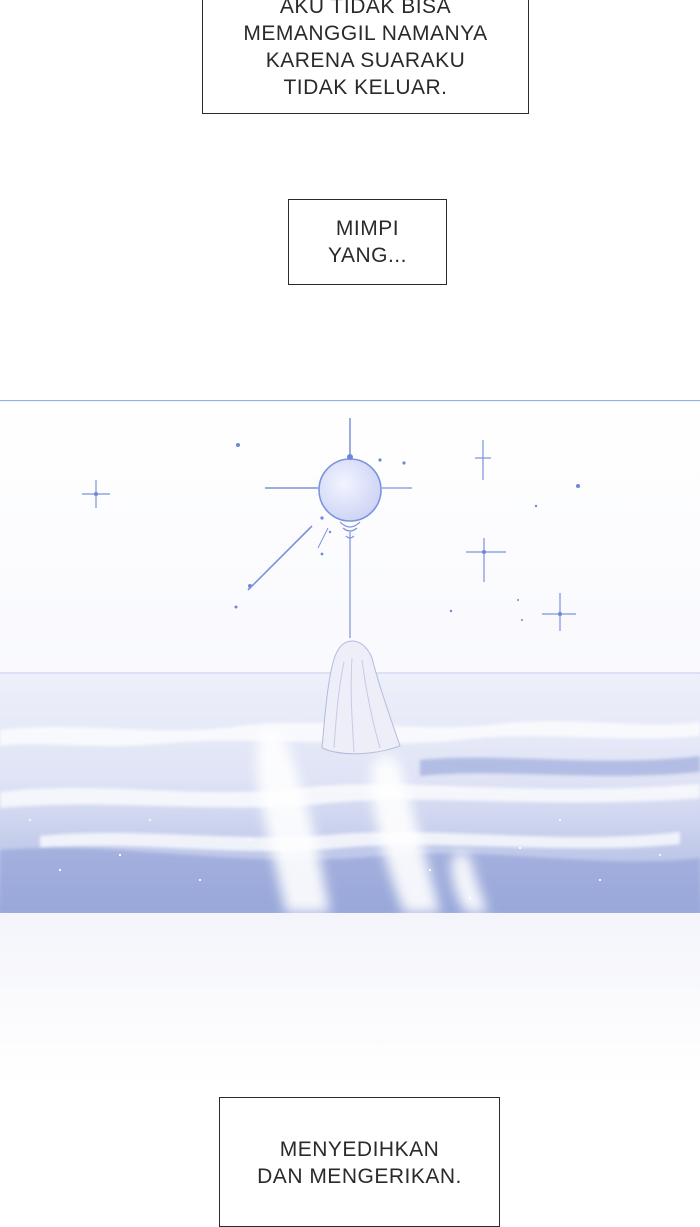 This screenshot has width=700, height=1227. What do you see at coordinates (359, 1149) in the screenshot?
I see `caption-line: MENYEDIHKAN` at bounding box center [359, 1149].